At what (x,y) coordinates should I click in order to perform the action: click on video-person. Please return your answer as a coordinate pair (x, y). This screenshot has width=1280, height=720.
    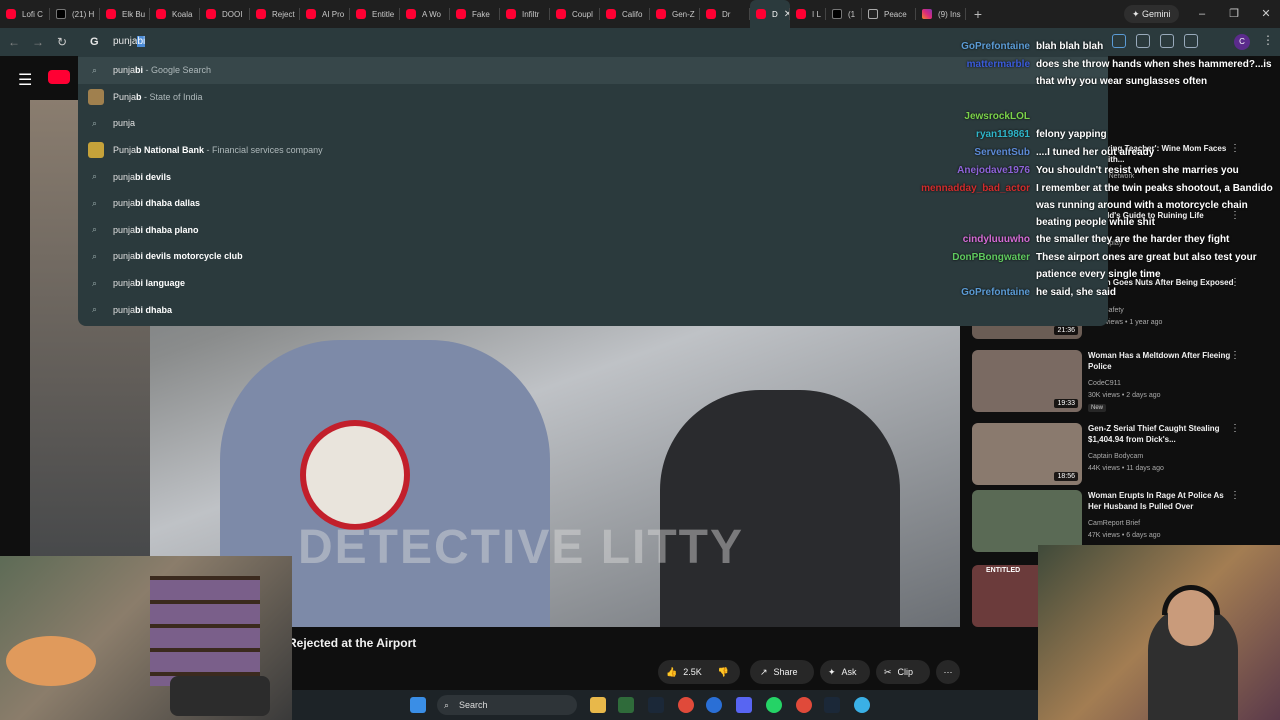
    Looking at the image, I should click on (780, 508).